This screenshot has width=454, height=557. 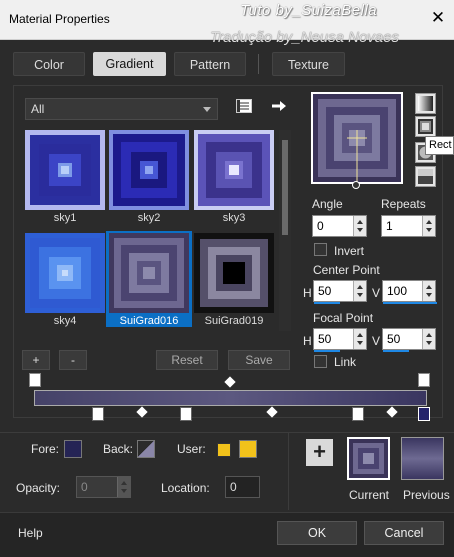 What do you see at coordinates (369, 495) in the screenshot?
I see `current-label: Current` at bounding box center [369, 495].